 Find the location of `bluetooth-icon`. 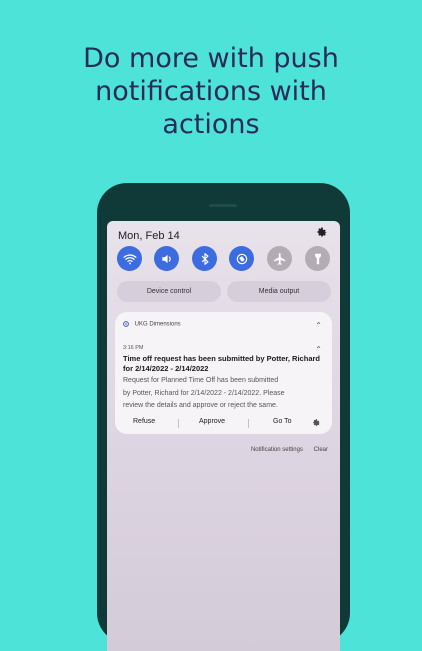

bluetooth-icon is located at coordinates (204, 258).